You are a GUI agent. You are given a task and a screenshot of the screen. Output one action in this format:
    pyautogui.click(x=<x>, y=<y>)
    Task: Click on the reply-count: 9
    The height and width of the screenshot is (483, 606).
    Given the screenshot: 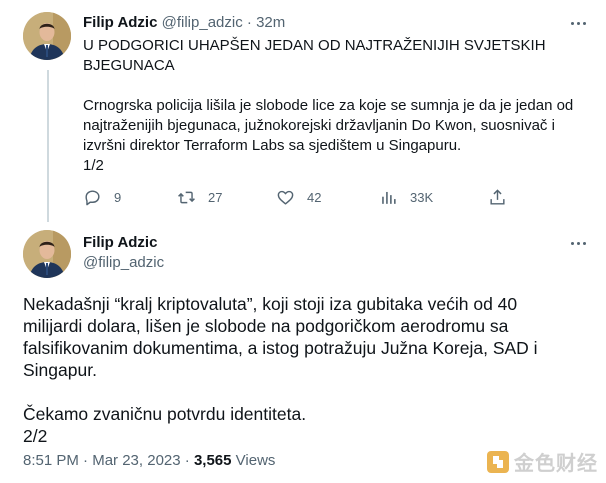 What is the action you would take?
    pyautogui.click(x=118, y=197)
    